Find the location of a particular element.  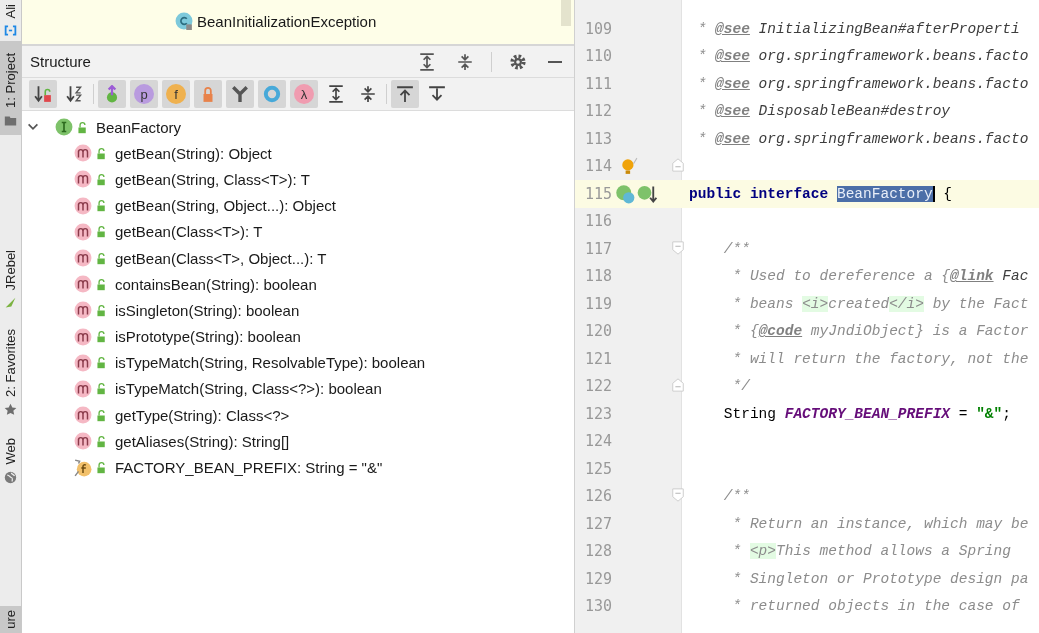

tree-item: getBean(String, Class<T>): T is located at coordinates (212, 179).